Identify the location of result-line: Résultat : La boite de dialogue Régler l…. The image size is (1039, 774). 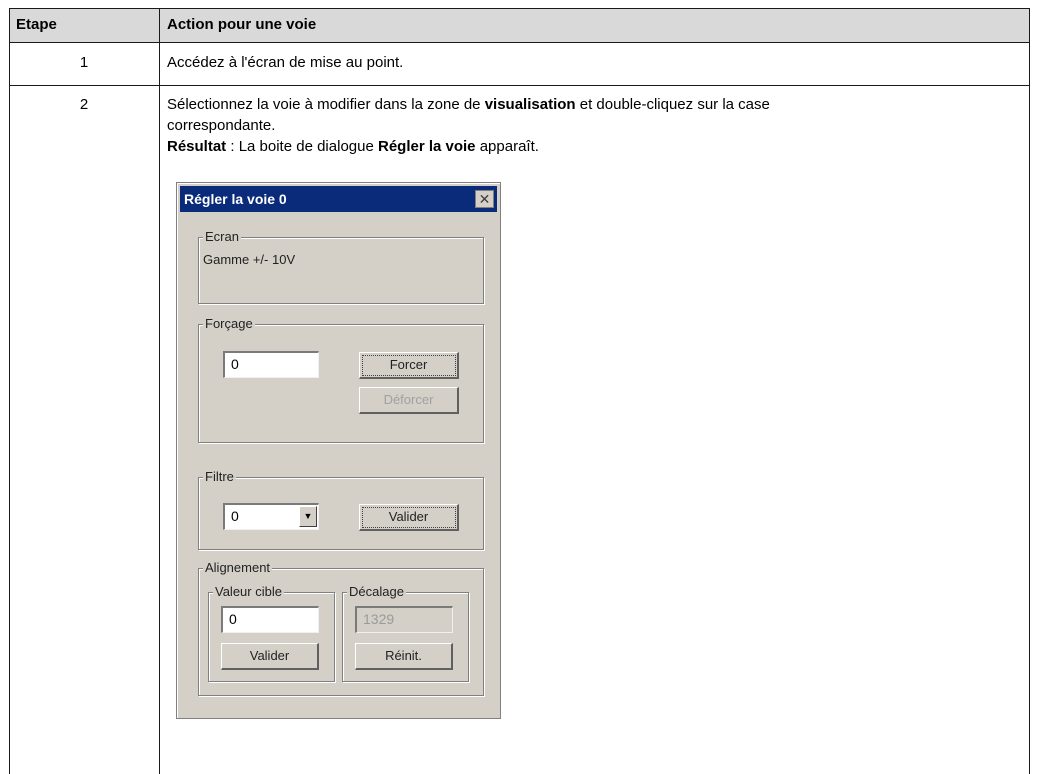
(353, 146).